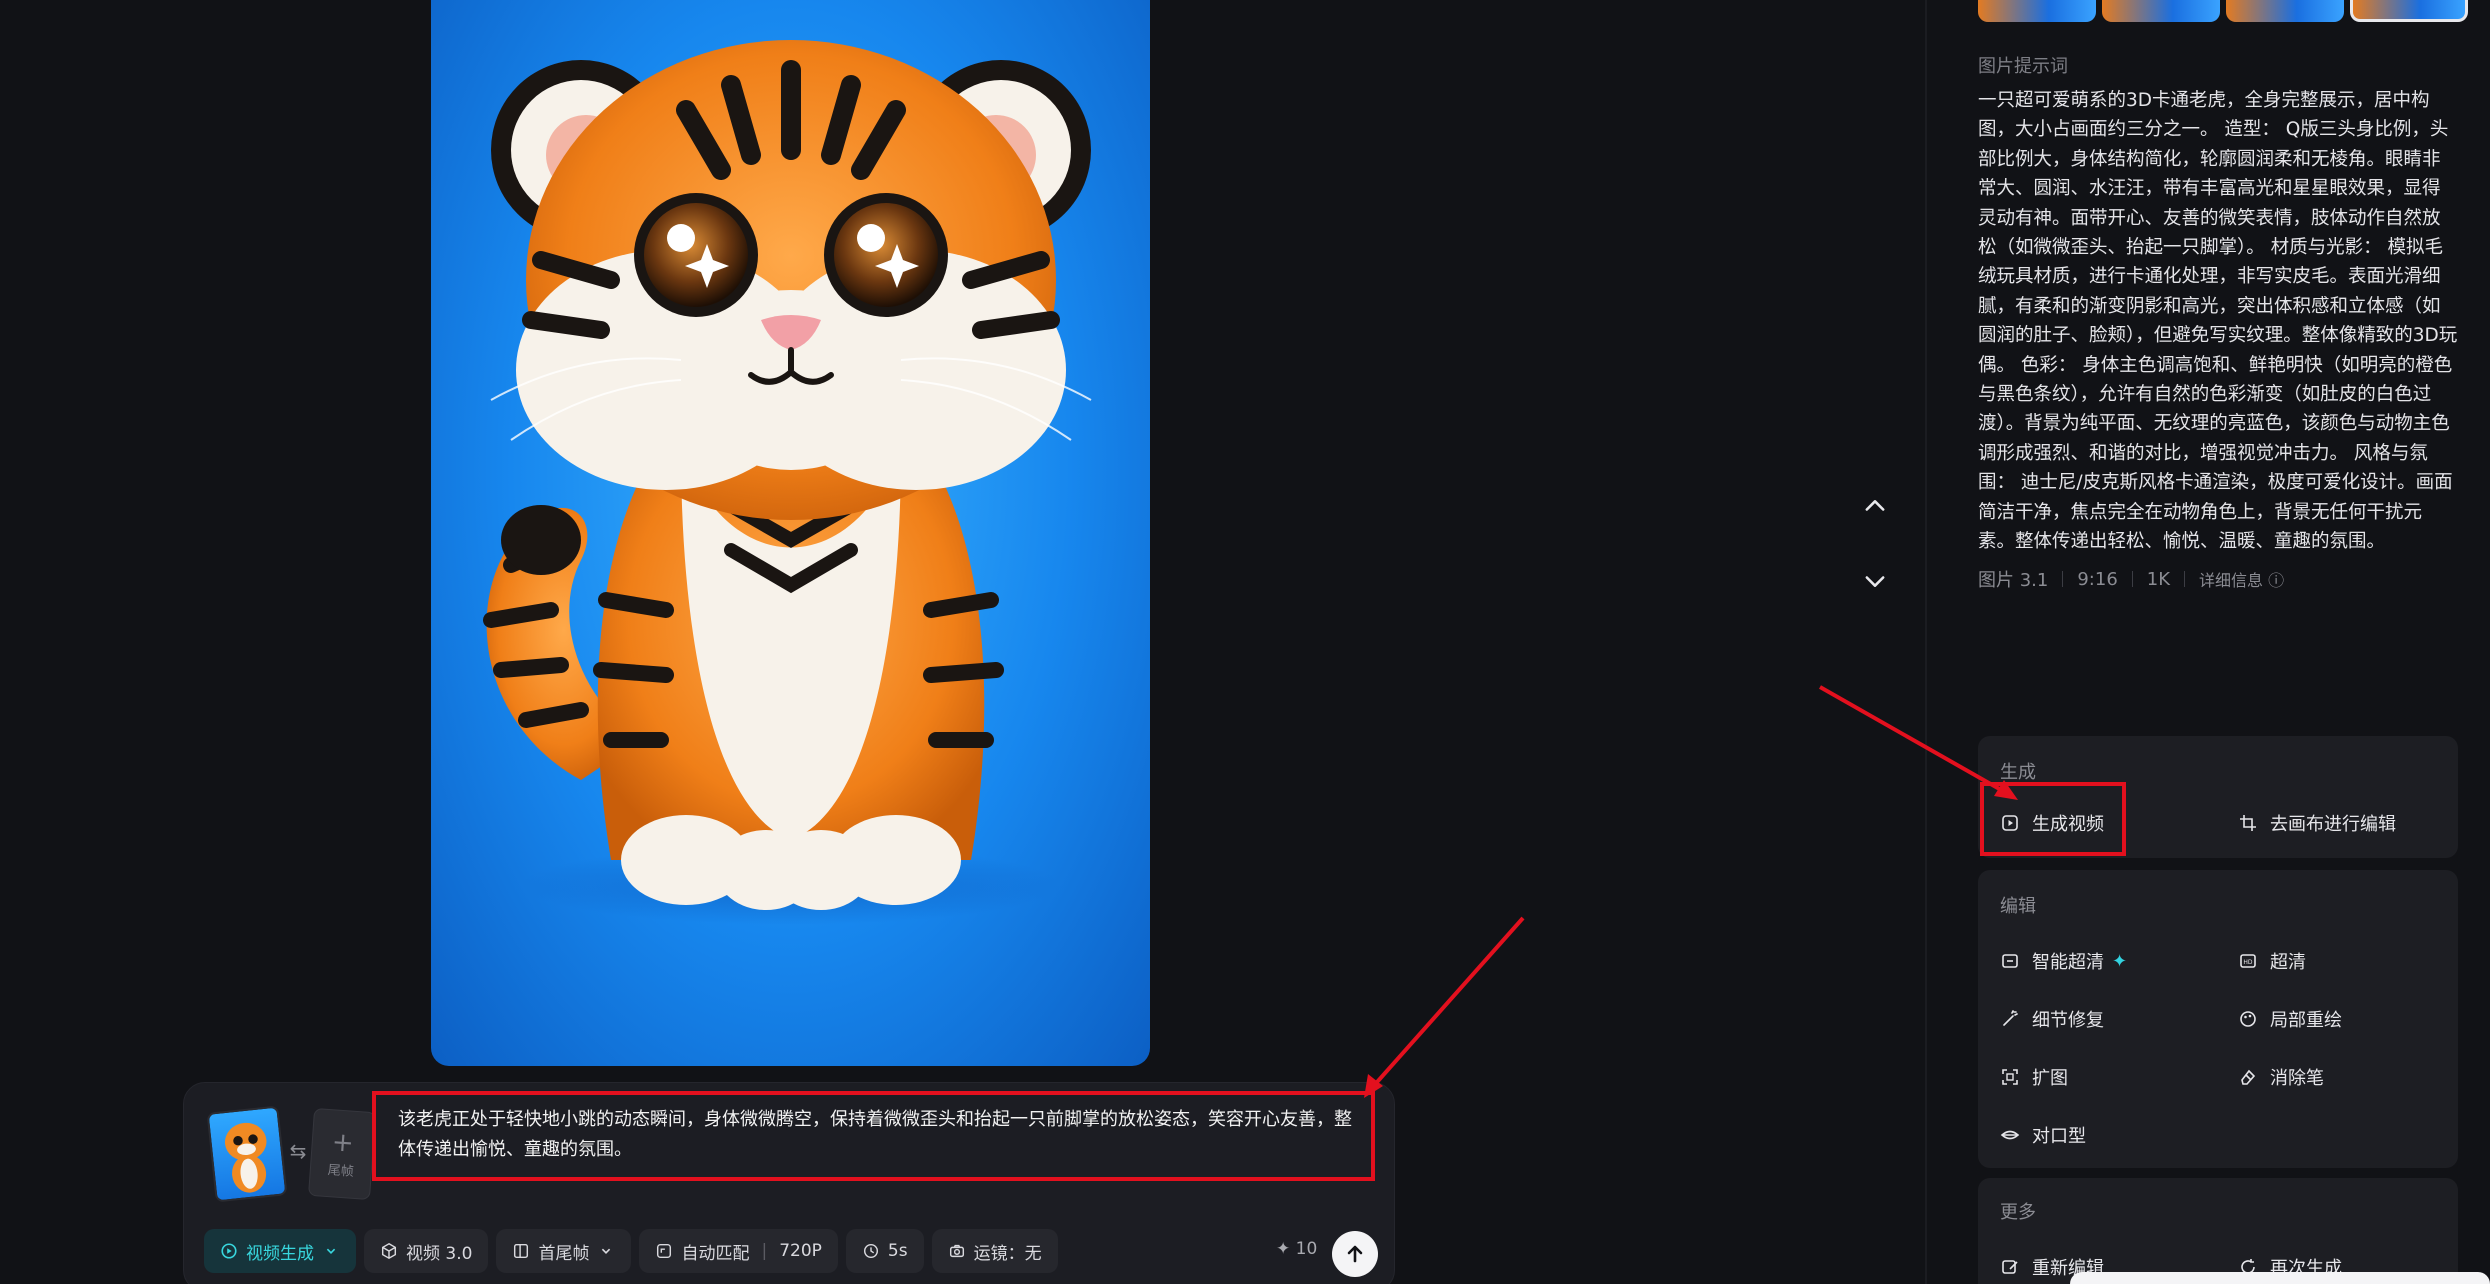  I want to click on generate-video-label: 生成视频, so click(2068, 824).